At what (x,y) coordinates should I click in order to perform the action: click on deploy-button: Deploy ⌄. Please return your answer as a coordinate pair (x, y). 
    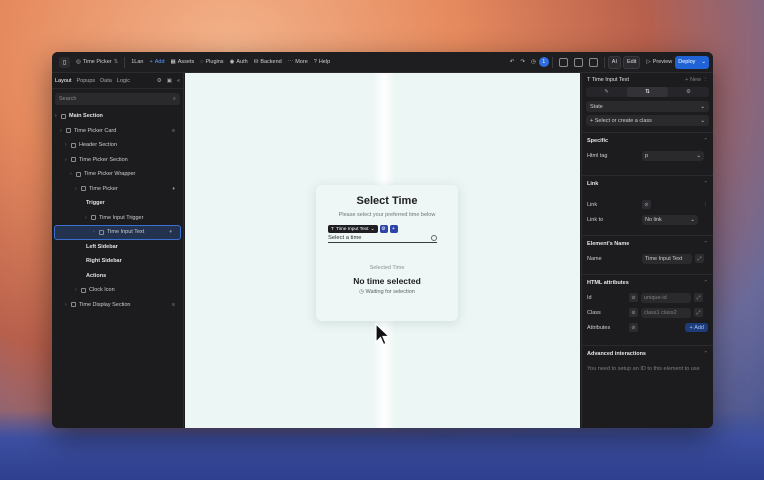
    Looking at the image, I should click on (692, 62).